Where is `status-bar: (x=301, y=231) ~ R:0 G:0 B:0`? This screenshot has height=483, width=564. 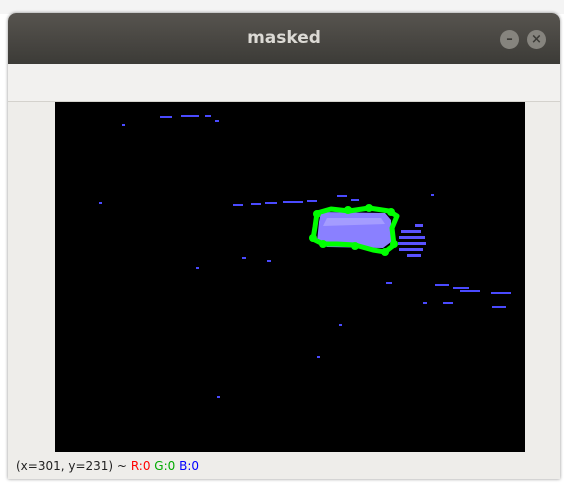 status-bar: (x=301, y=231) ~ R:0 G:0 B:0 is located at coordinates (284, 466).